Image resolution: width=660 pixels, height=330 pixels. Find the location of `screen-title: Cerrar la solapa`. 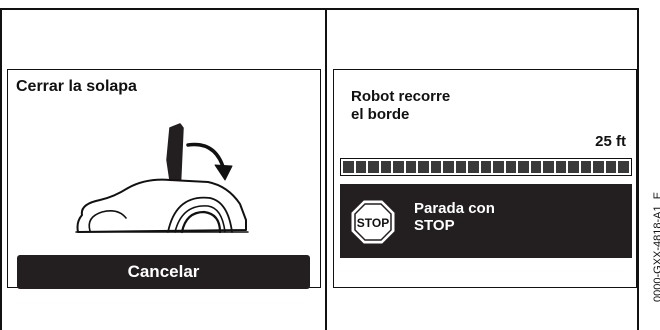

screen-title: Cerrar la solapa is located at coordinates (76, 86).